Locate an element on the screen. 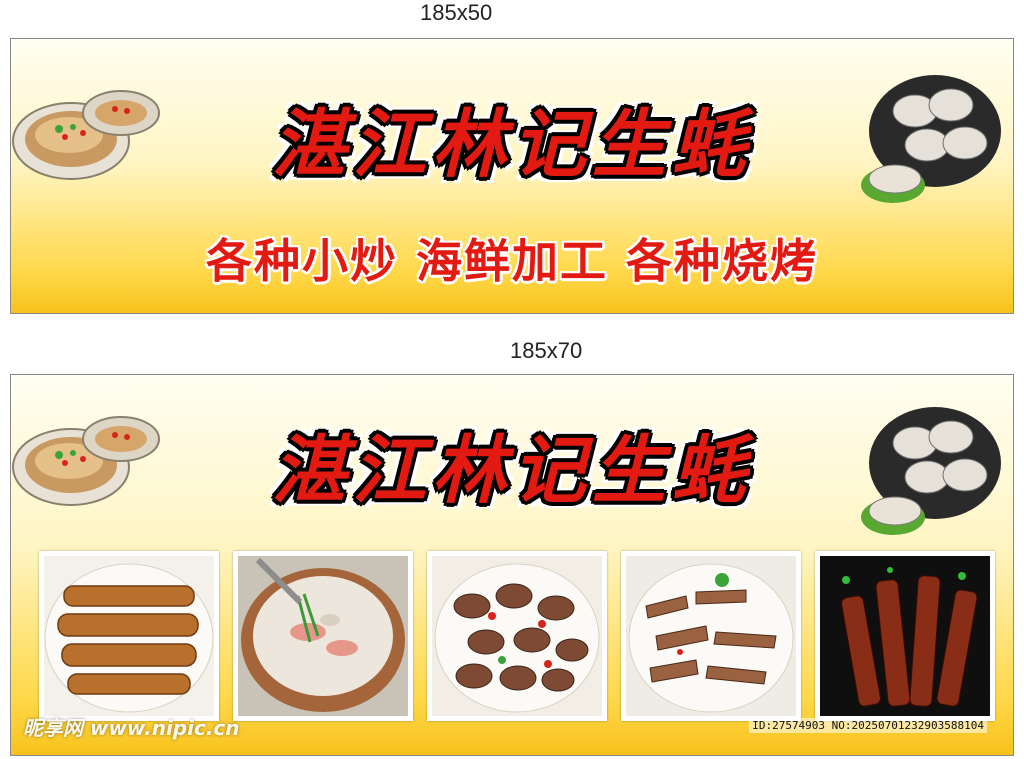 This screenshot has width=1024, height=759. bbq-skewers-photo is located at coordinates (905, 636).